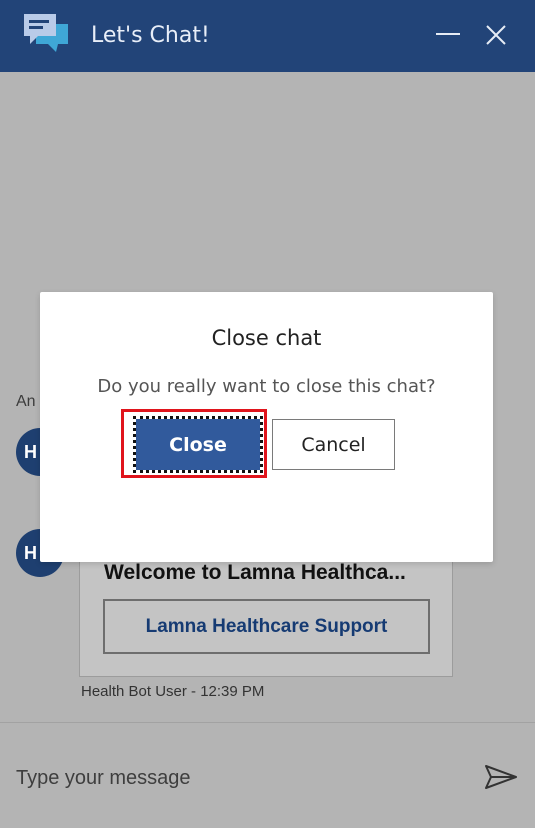 This screenshot has width=535, height=828. Describe the element at coordinates (496, 35) in the screenshot. I see `close-icon` at that location.